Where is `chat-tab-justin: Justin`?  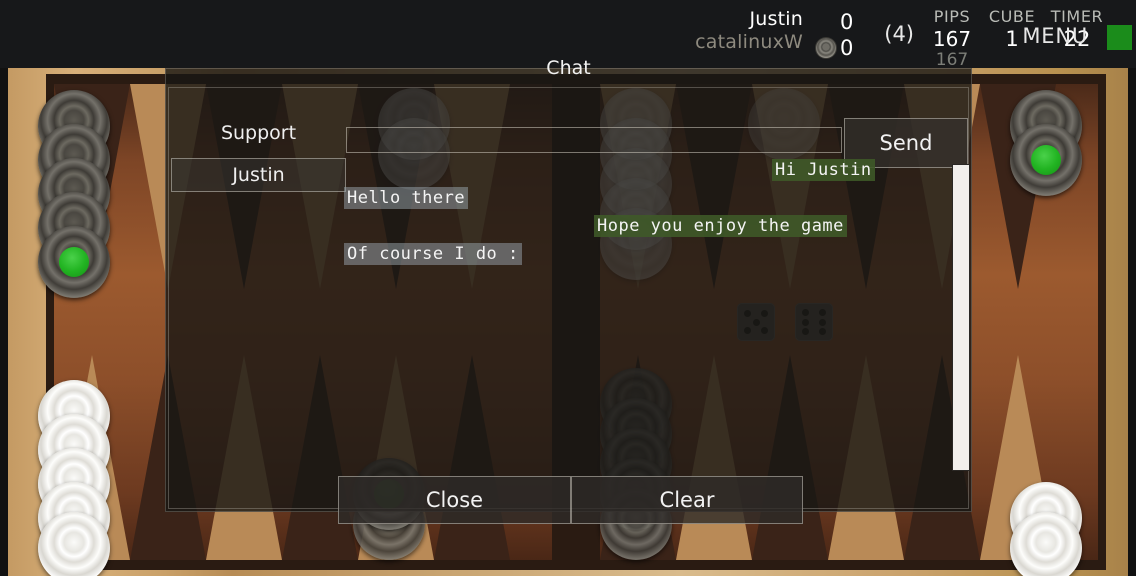 chat-tab-justin: Justin is located at coordinates (258, 175).